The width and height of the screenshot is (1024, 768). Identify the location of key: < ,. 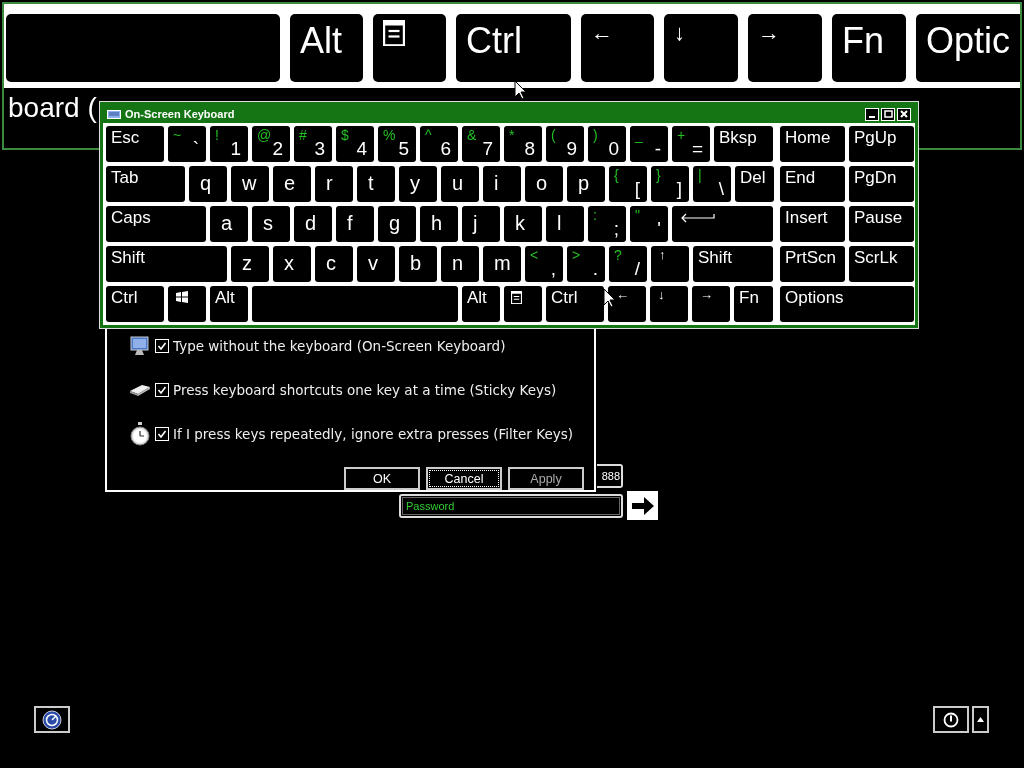
(544, 264).